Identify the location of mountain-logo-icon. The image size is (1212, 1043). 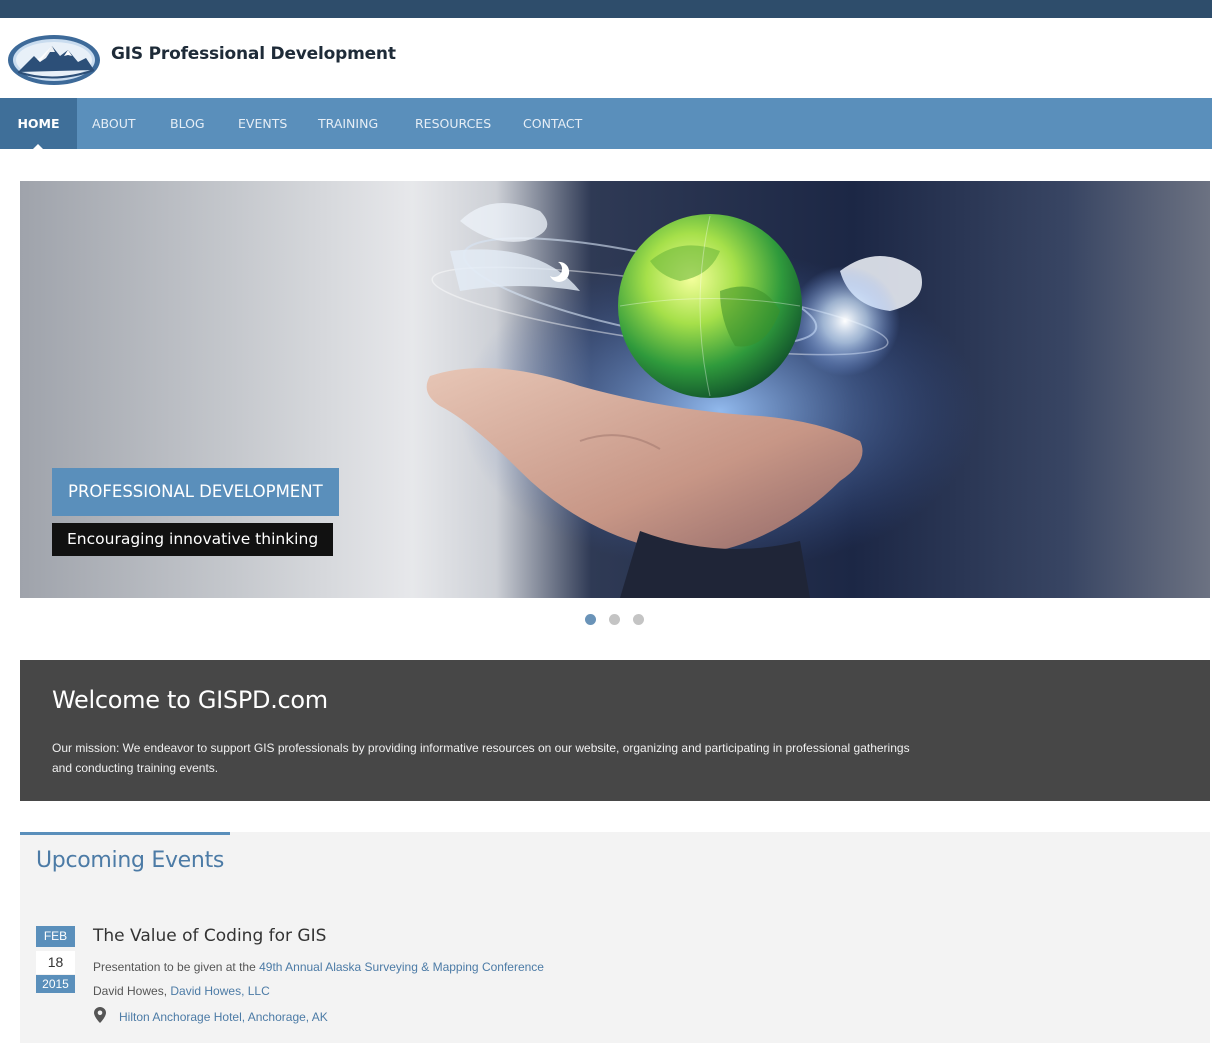
(54, 60).